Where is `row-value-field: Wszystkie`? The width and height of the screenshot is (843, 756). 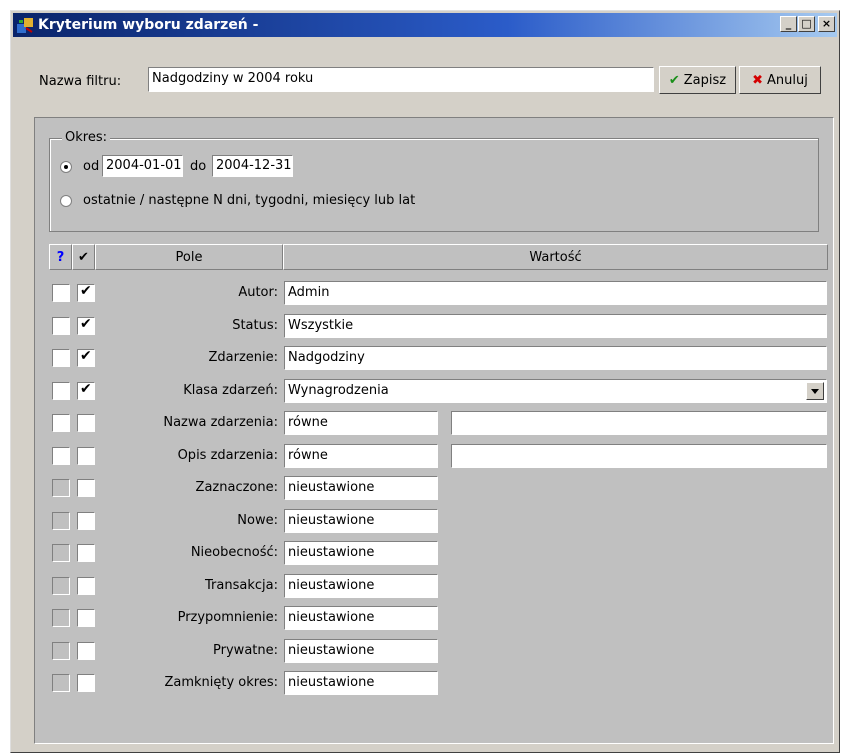
row-value-field: Wszystkie is located at coordinates (555, 326).